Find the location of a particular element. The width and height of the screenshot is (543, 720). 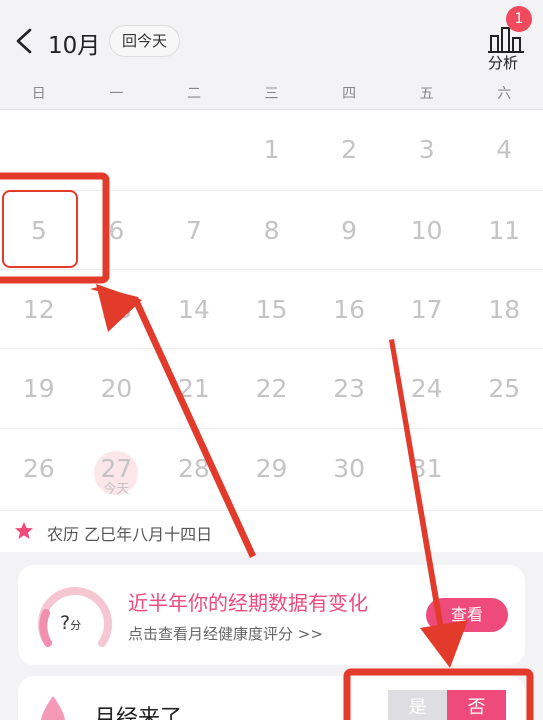

lunar-date-row: 农历 乙巳年八月十四日 is located at coordinates (271, 531).